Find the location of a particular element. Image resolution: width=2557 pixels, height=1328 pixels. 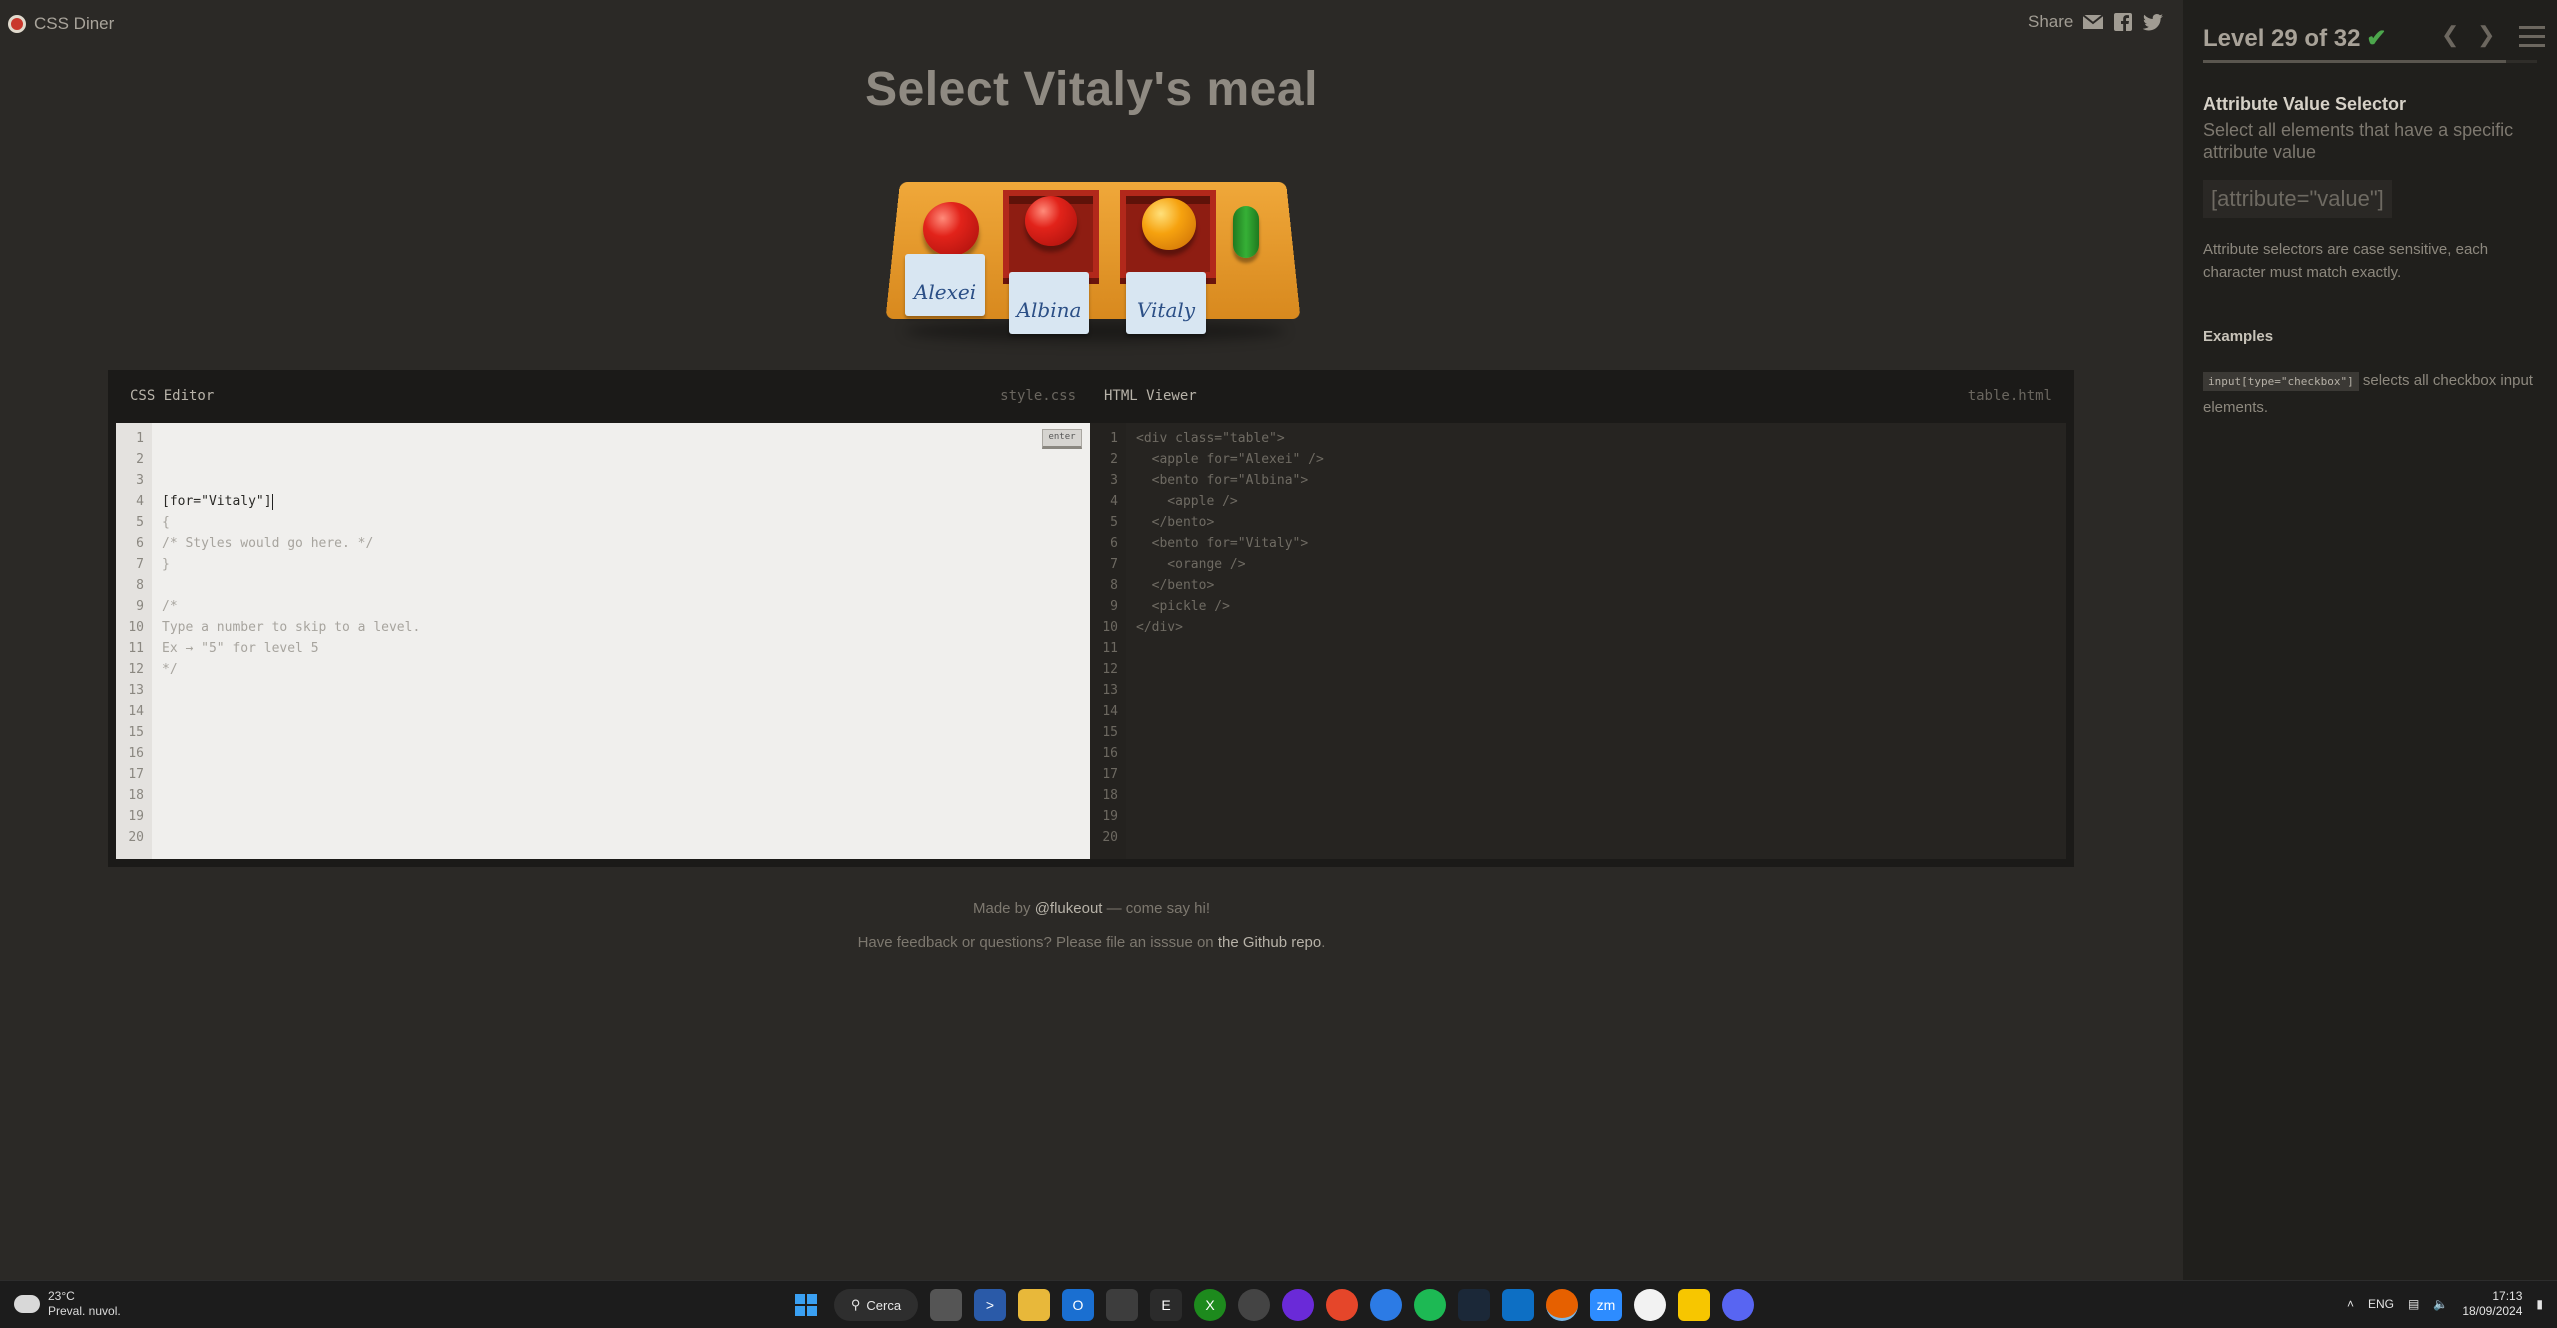

steam-icon is located at coordinates (1474, 1305).